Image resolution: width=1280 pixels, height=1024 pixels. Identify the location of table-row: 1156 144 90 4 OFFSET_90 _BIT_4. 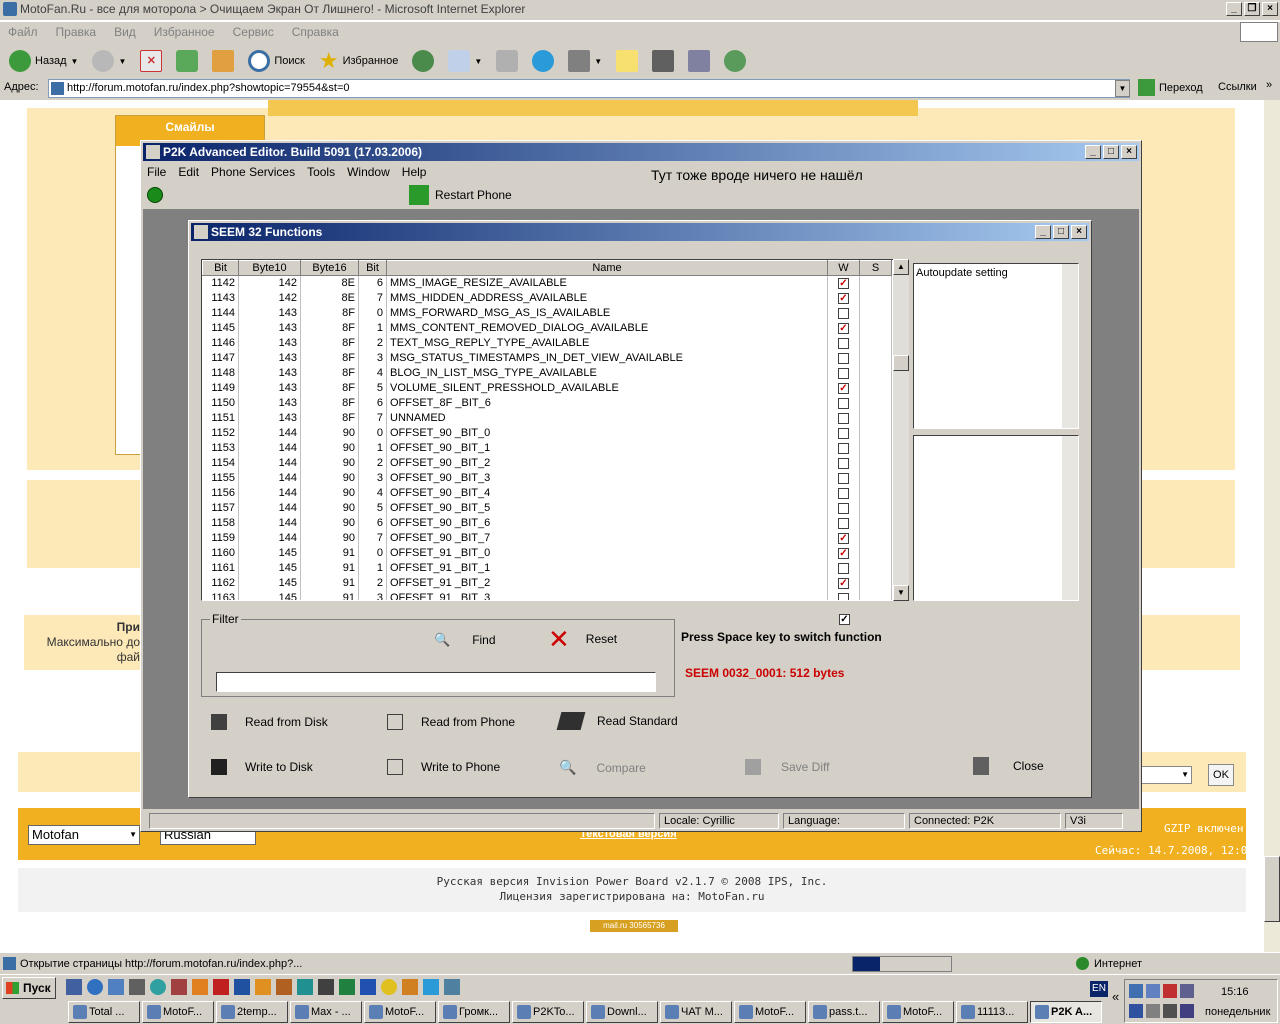
(547, 493).